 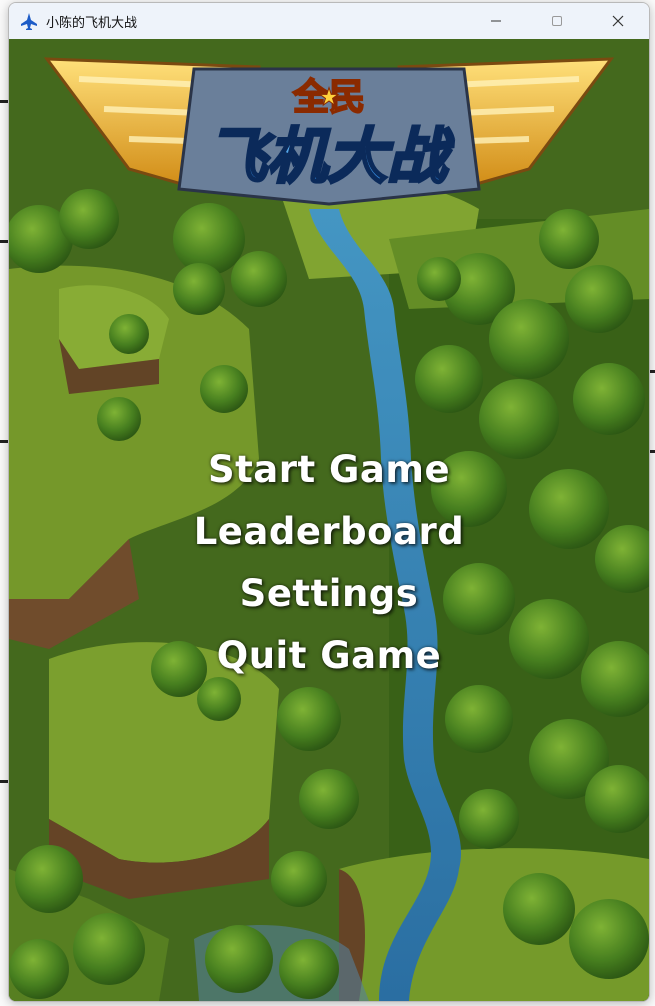 I want to click on start-game-button: Start Game, so click(x=329, y=470).